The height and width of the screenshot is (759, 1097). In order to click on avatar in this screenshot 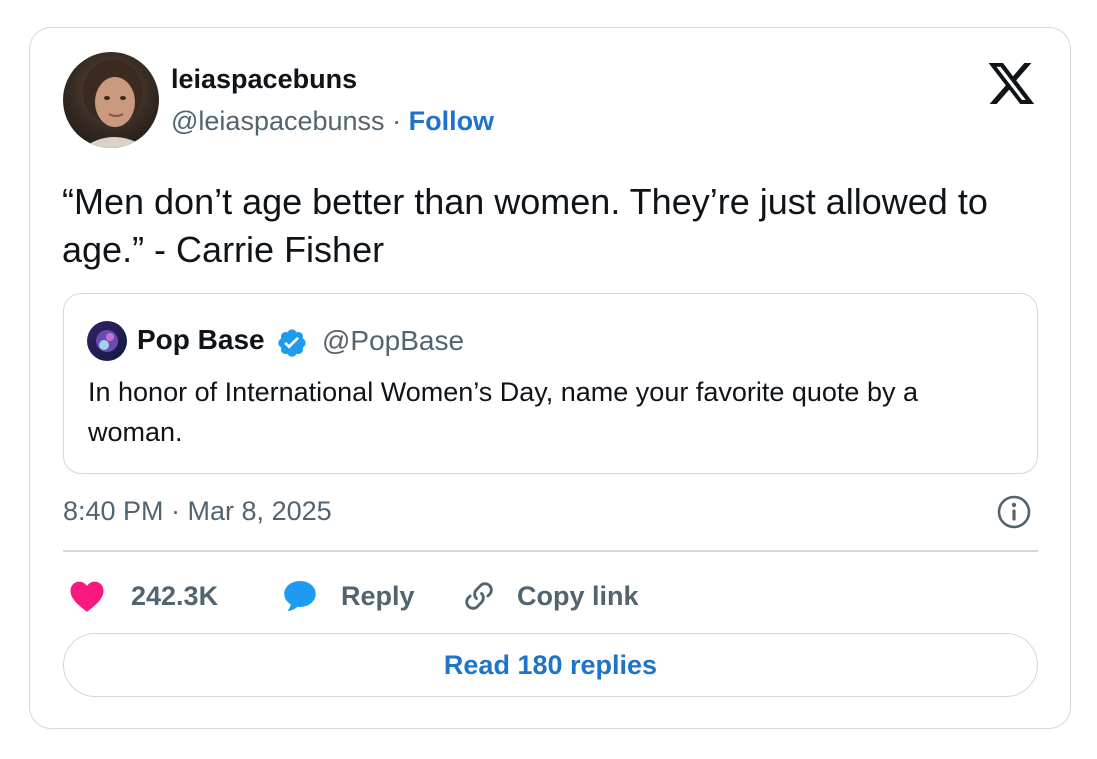, I will do `click(111, 100)`.